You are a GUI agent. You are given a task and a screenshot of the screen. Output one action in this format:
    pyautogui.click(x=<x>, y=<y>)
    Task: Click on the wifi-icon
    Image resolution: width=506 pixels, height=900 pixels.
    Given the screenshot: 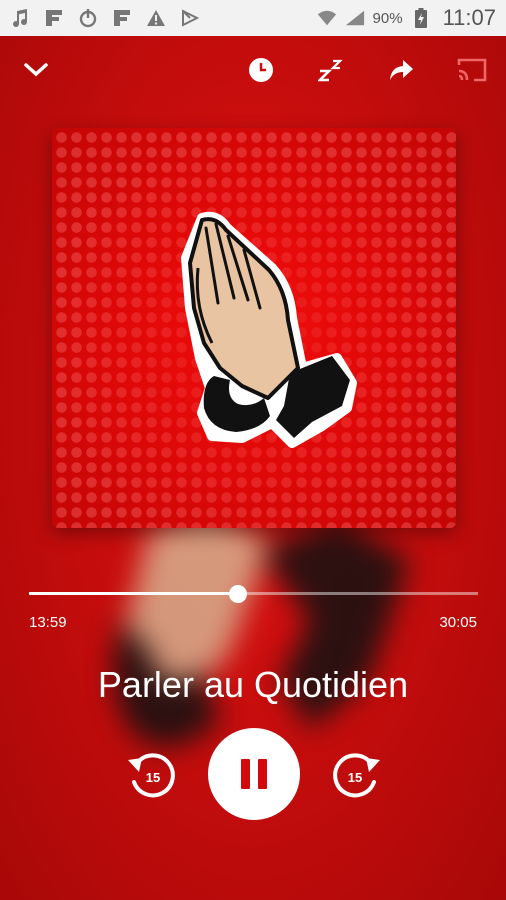 What is the action you would take?
    pyautogui.click(x=327, y=18)
    